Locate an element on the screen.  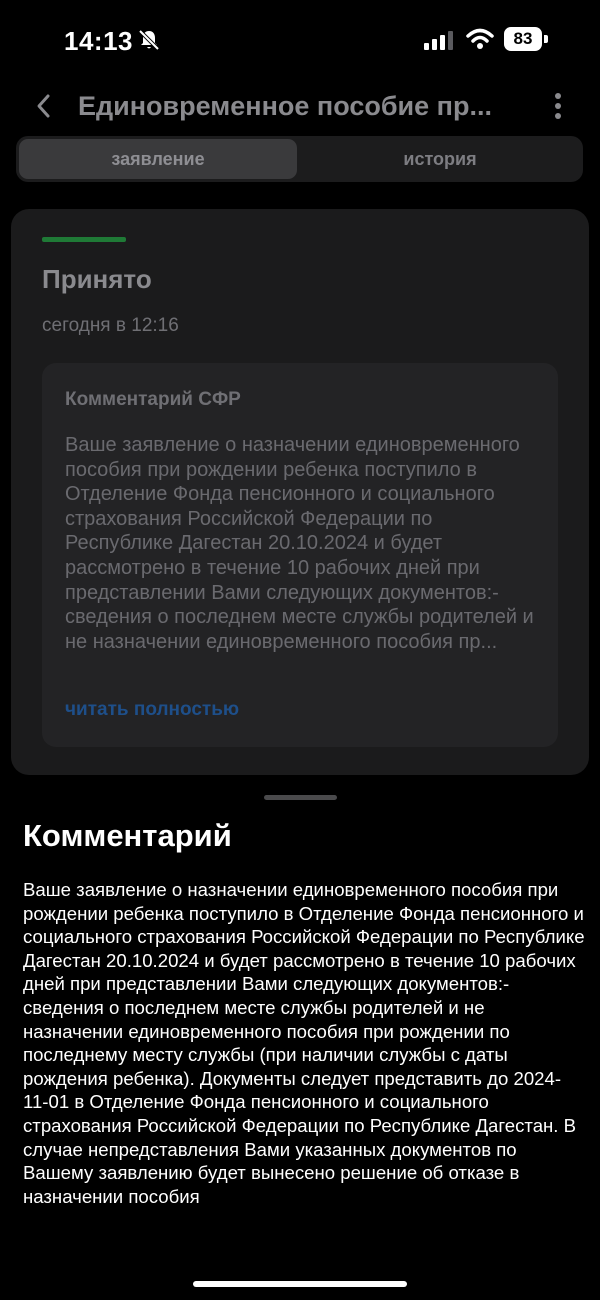
read-more-link: читать полностью is located at coordinates (152, 710).